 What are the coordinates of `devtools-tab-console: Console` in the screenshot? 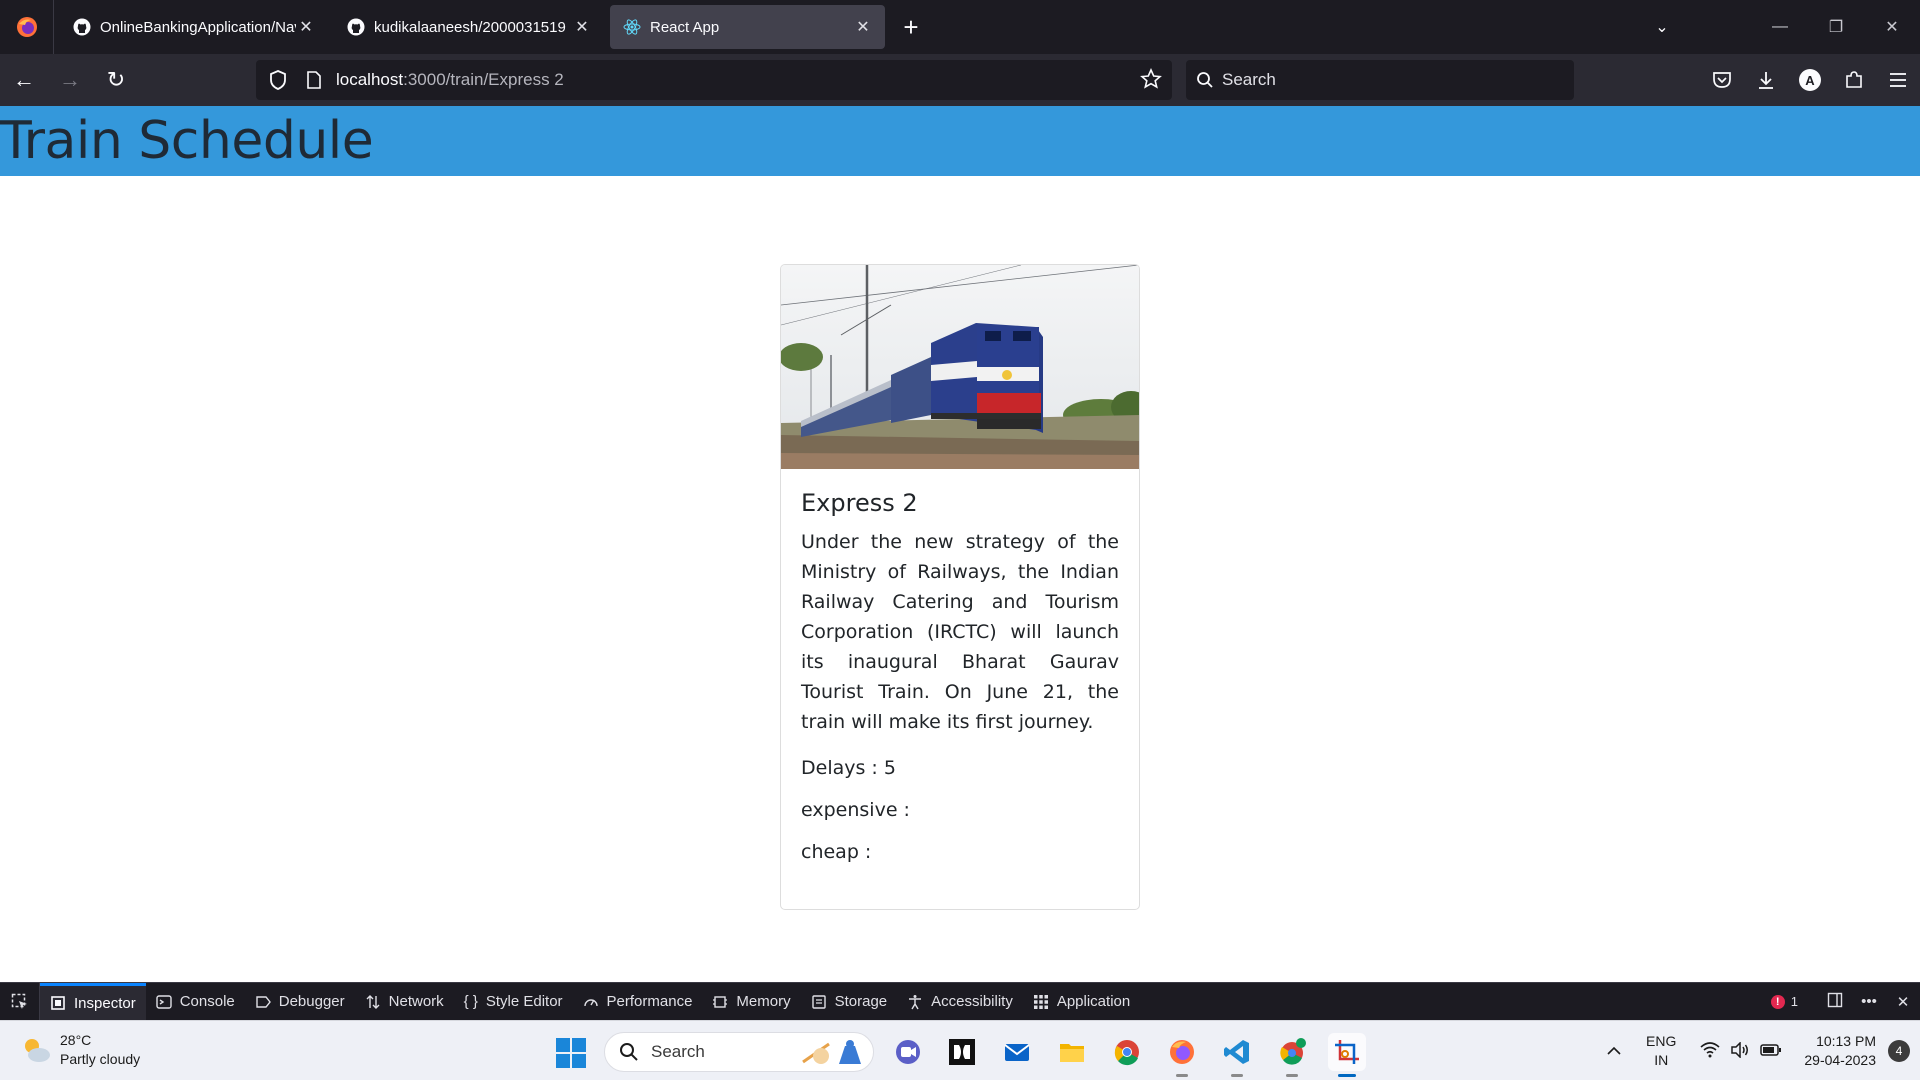 It's located at (195, 1002).